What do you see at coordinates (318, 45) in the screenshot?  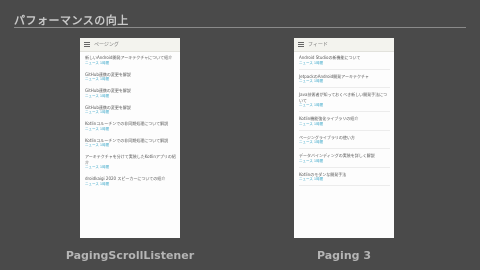 I see `right-app-bar-title: フィード` at bounding box center [318, 45].